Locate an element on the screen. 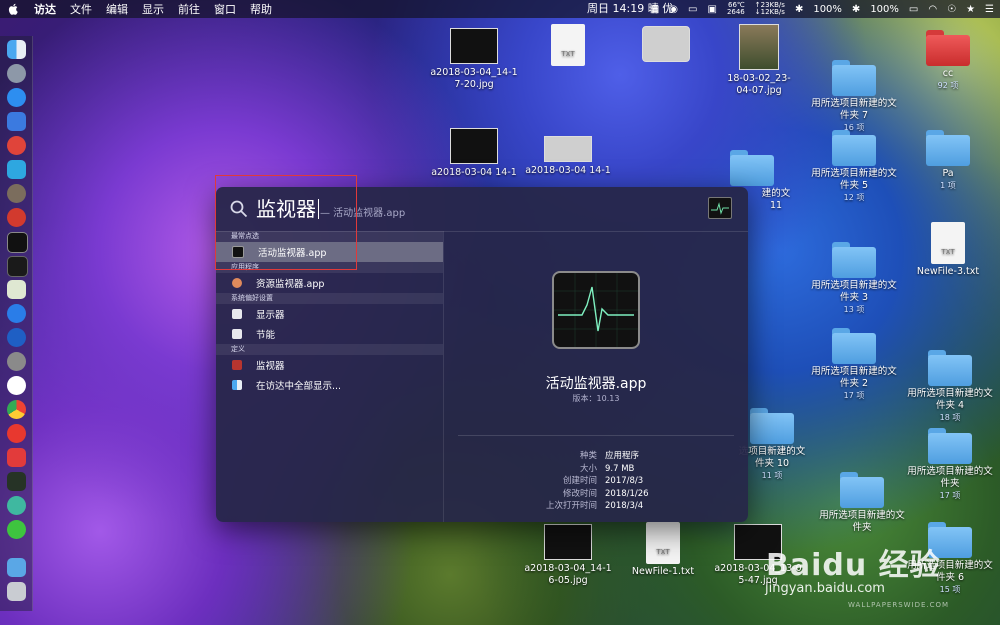 The image size is (1000, 625). screenshot-thumbnail is located at coordinates (474, 46).